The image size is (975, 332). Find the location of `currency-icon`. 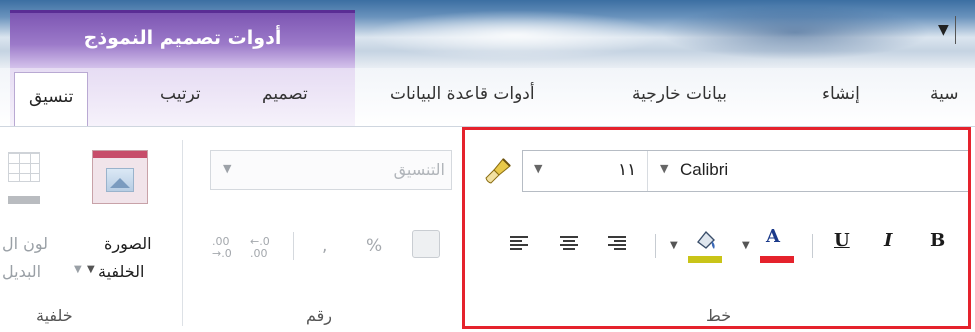

currency-icon is located at coordinates (426, 244).